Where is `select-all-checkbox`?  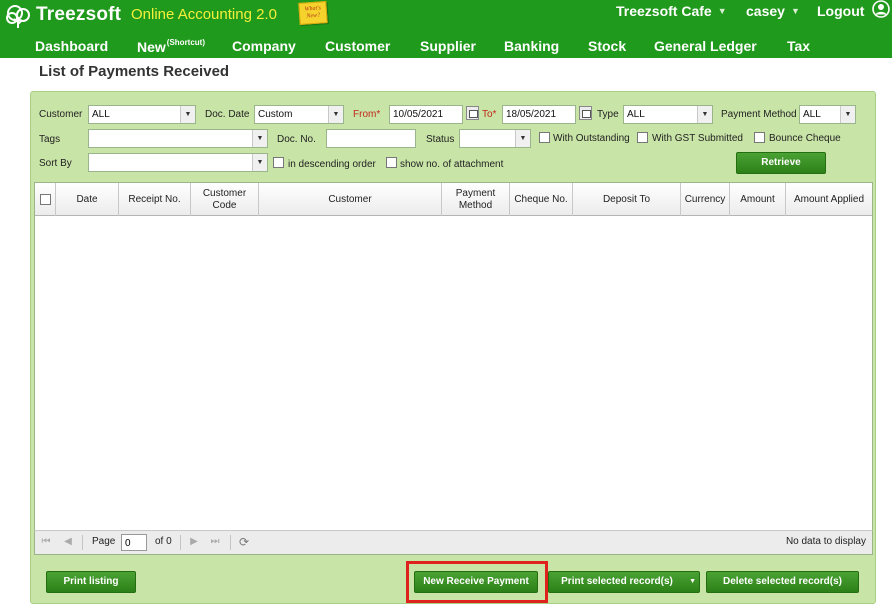 select-all-checkbox is located at coordinates (45, 199).